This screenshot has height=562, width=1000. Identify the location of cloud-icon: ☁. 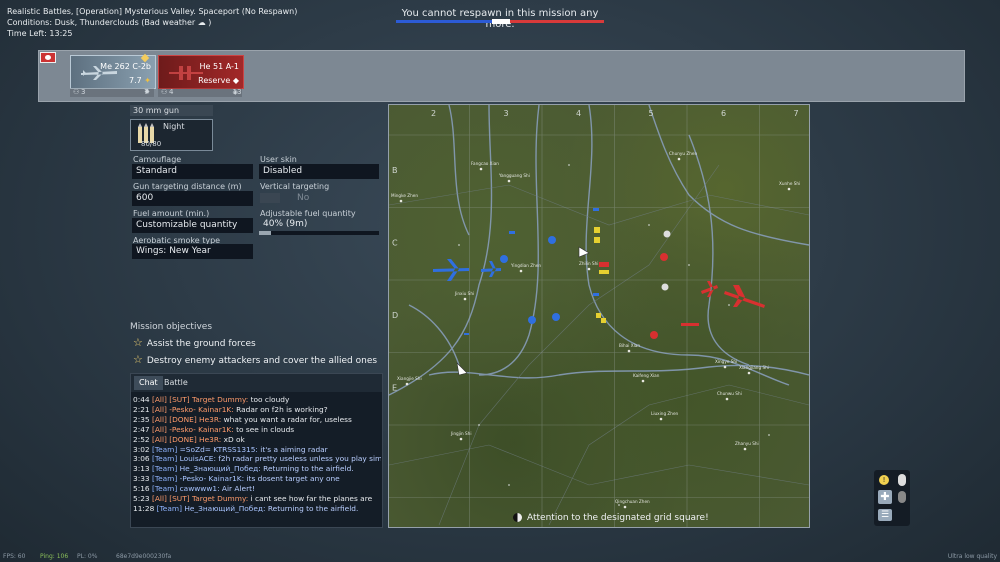
(201, 22).